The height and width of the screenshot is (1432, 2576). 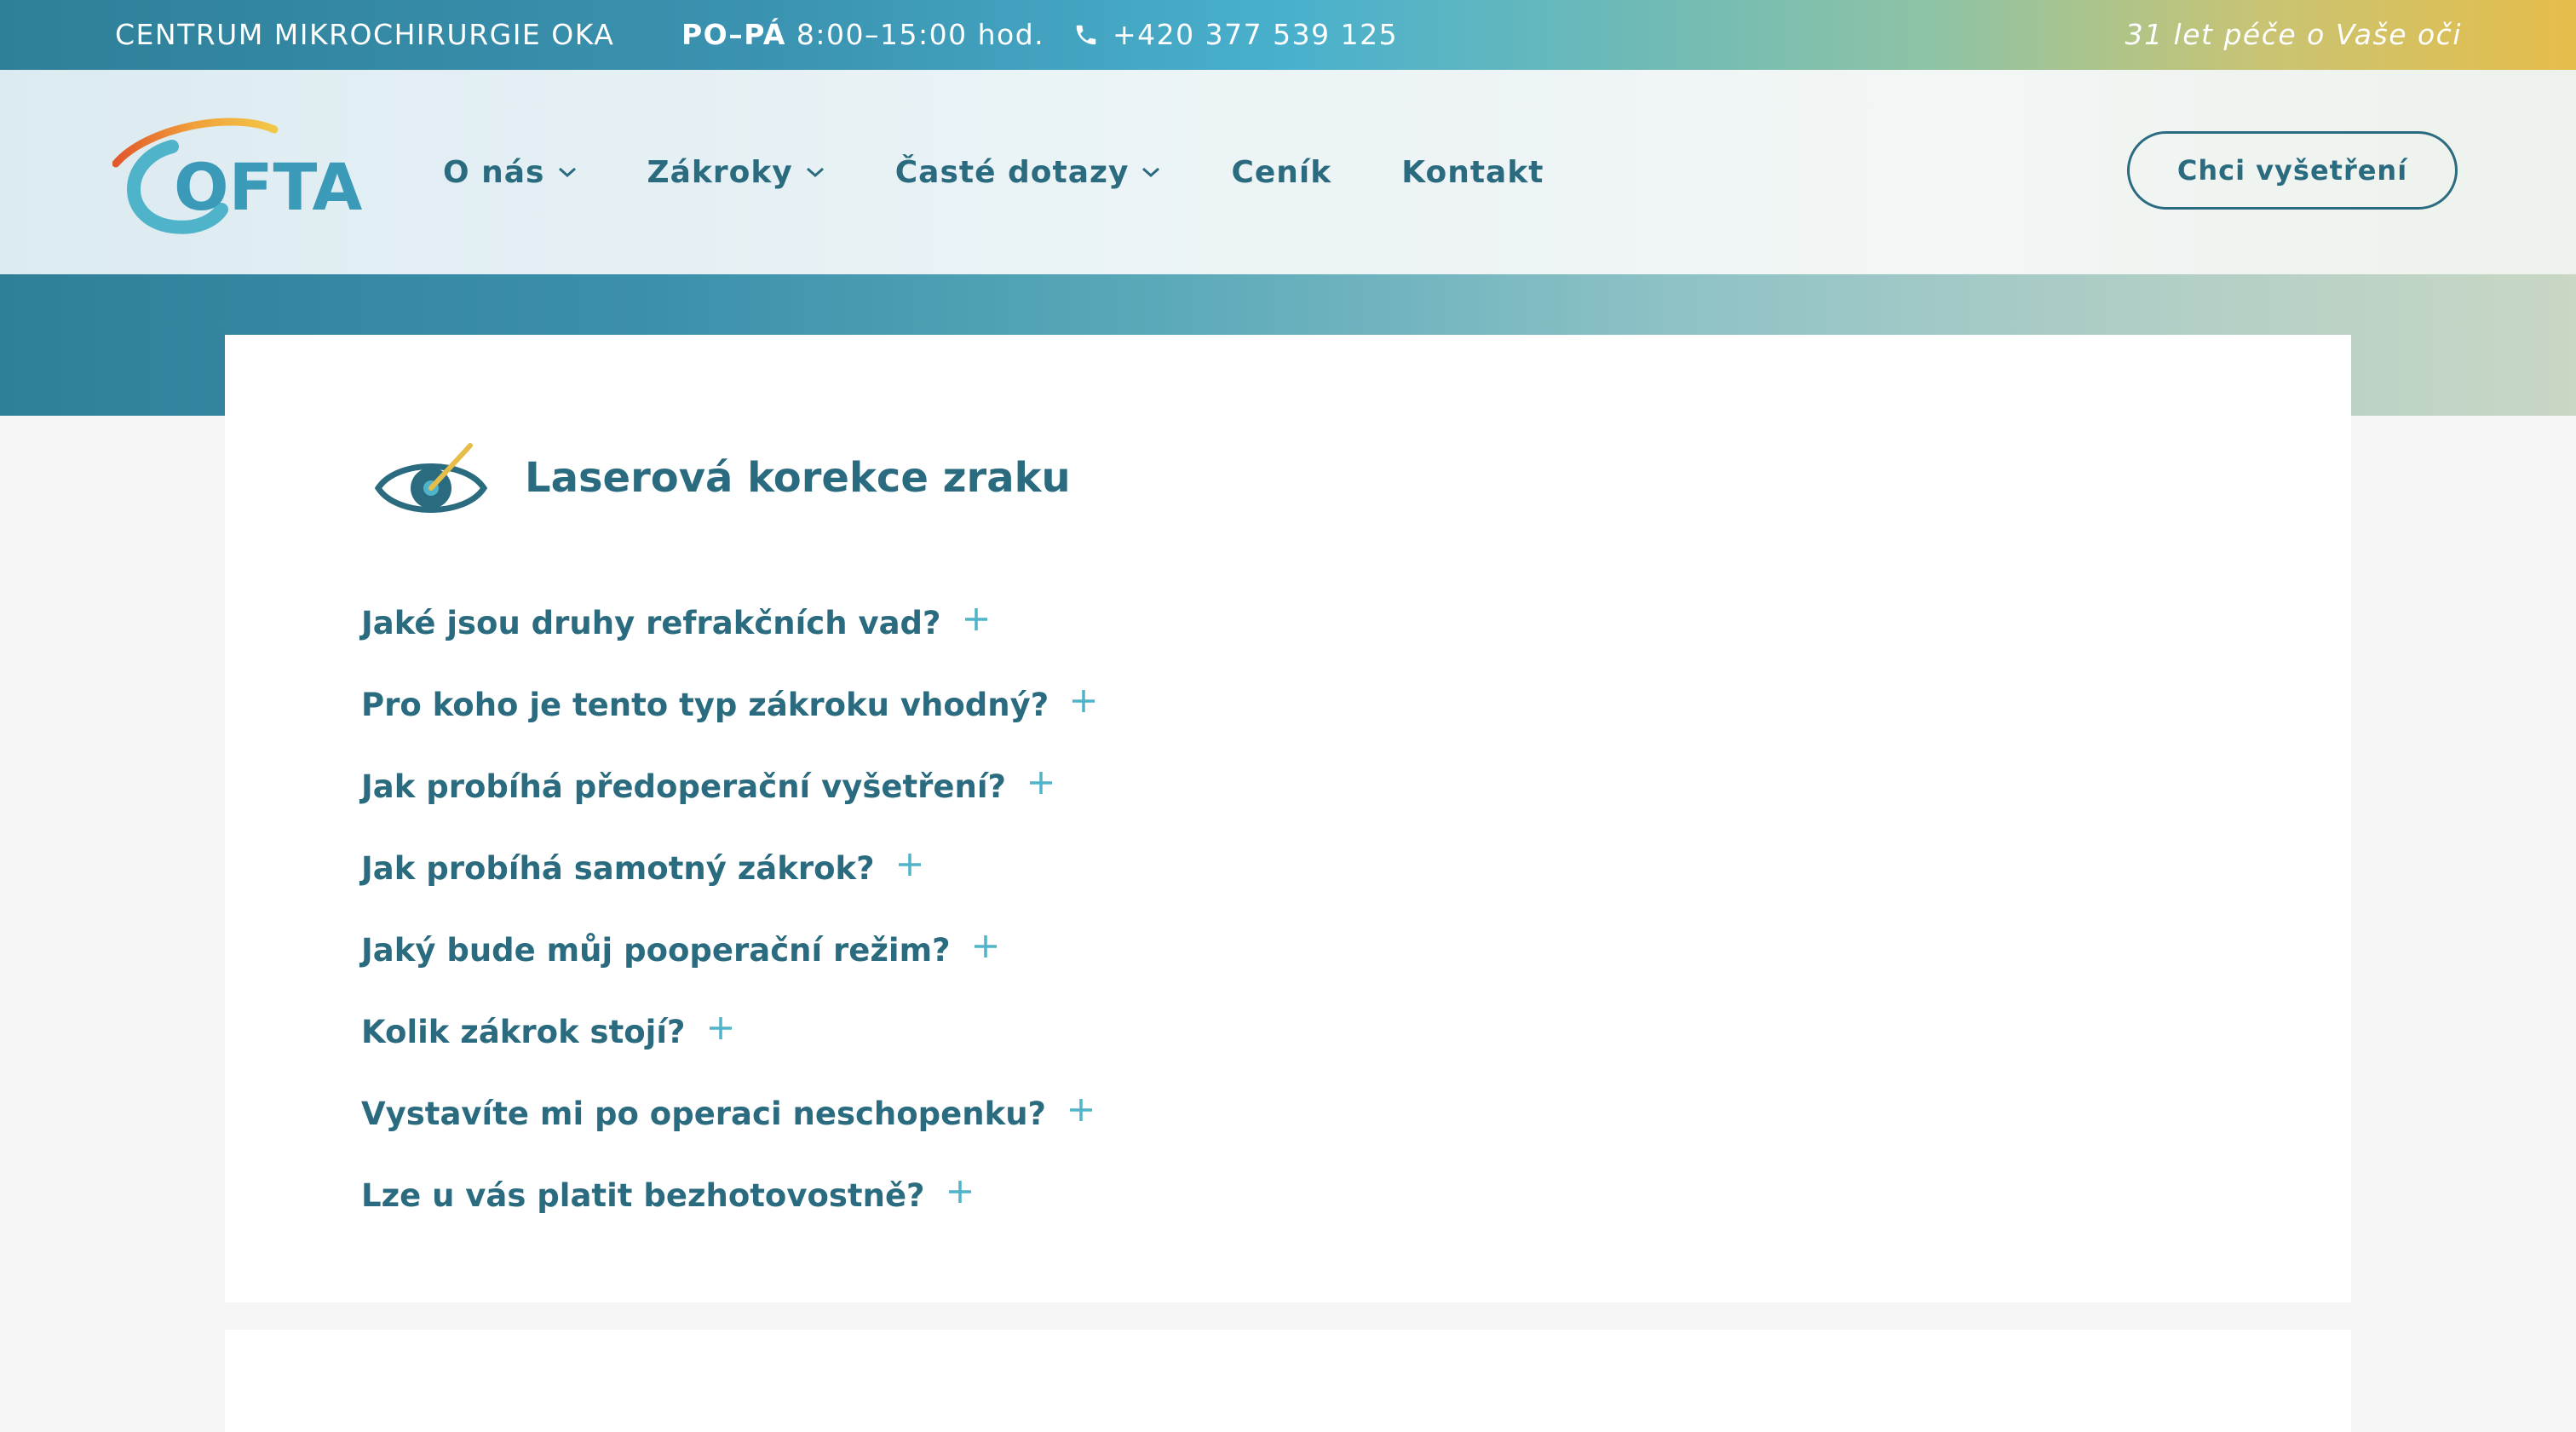 I want to click on center-name: CENTRUM MIKROCHIRURGIE OKA, so click(x=365, y=34).